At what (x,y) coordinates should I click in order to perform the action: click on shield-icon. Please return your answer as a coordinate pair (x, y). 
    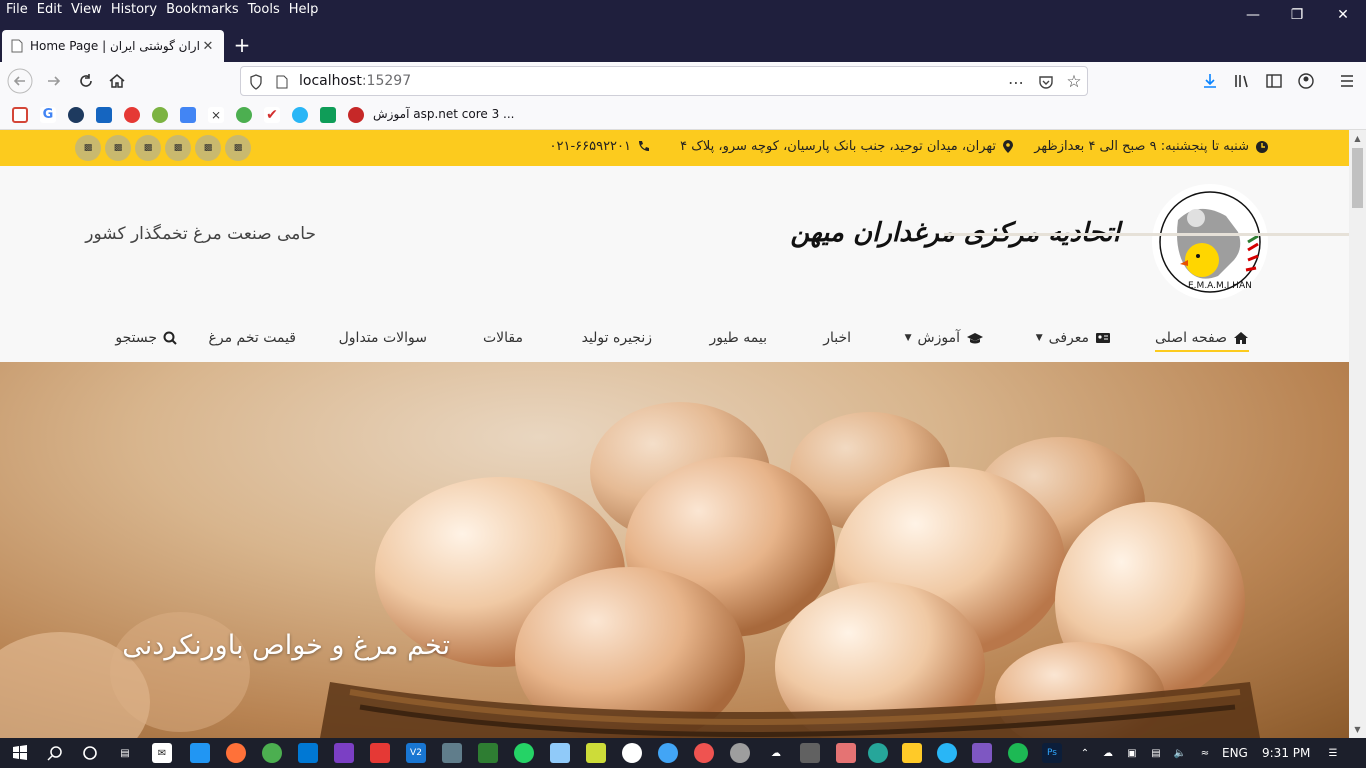
    Looking at the image, I should click on (256, 82).